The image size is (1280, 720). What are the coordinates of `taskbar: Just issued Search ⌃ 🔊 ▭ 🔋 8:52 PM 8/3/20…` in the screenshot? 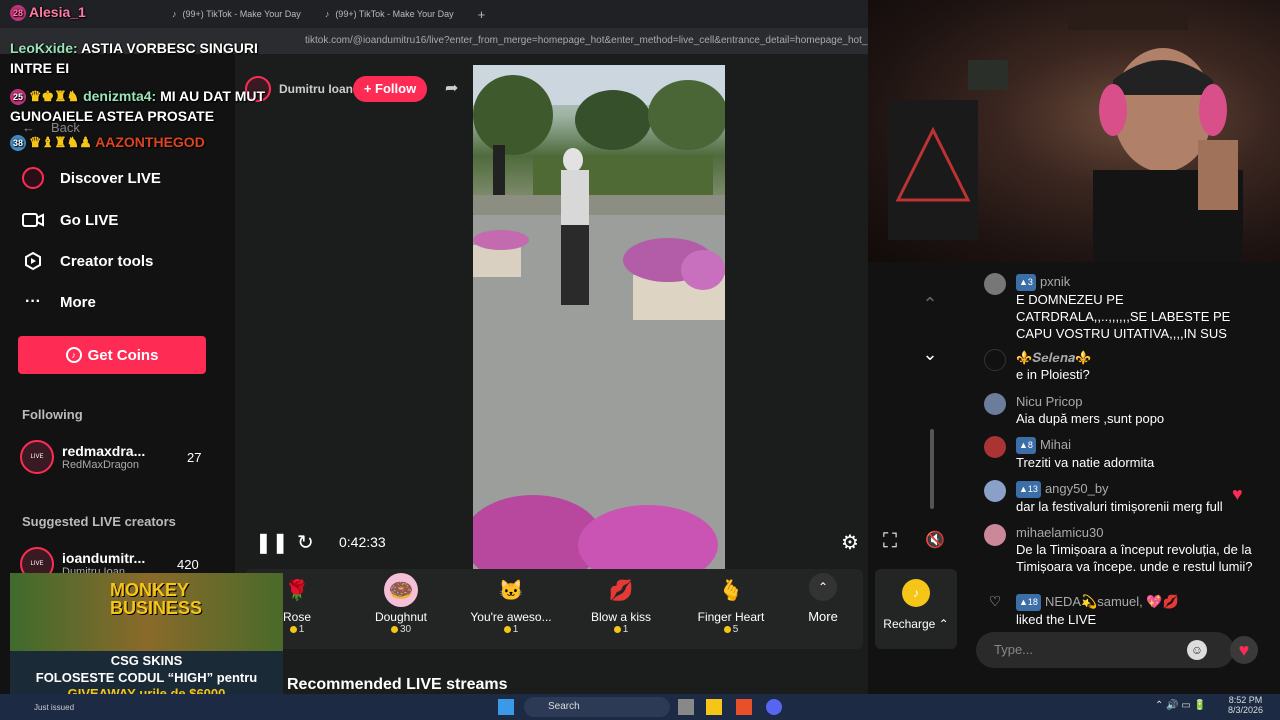 It's located at (640, 707).